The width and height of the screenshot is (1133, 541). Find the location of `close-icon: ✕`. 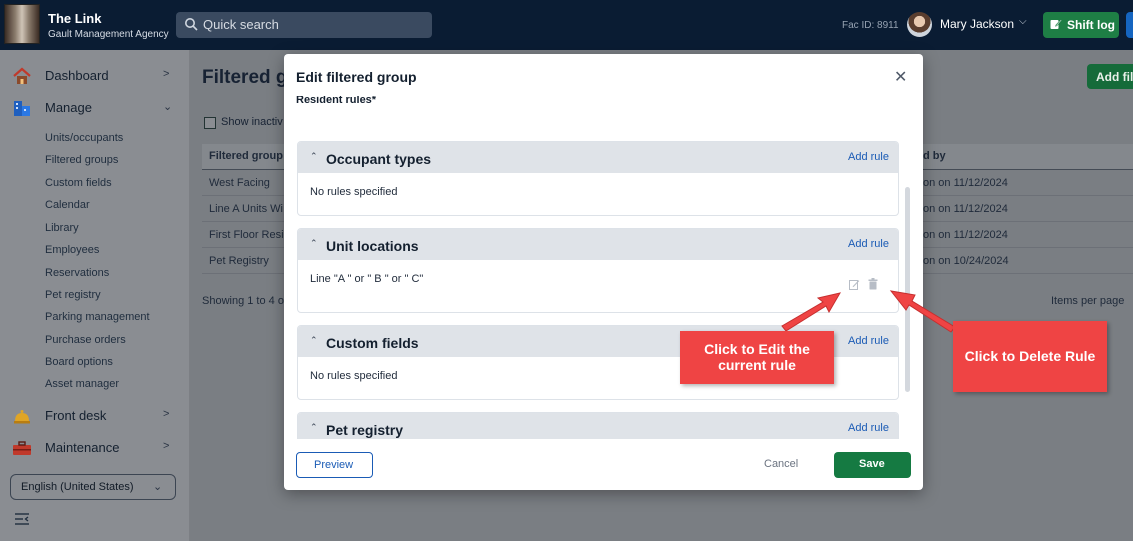

close-icon: ✕ is located at coordinates (900, 77).